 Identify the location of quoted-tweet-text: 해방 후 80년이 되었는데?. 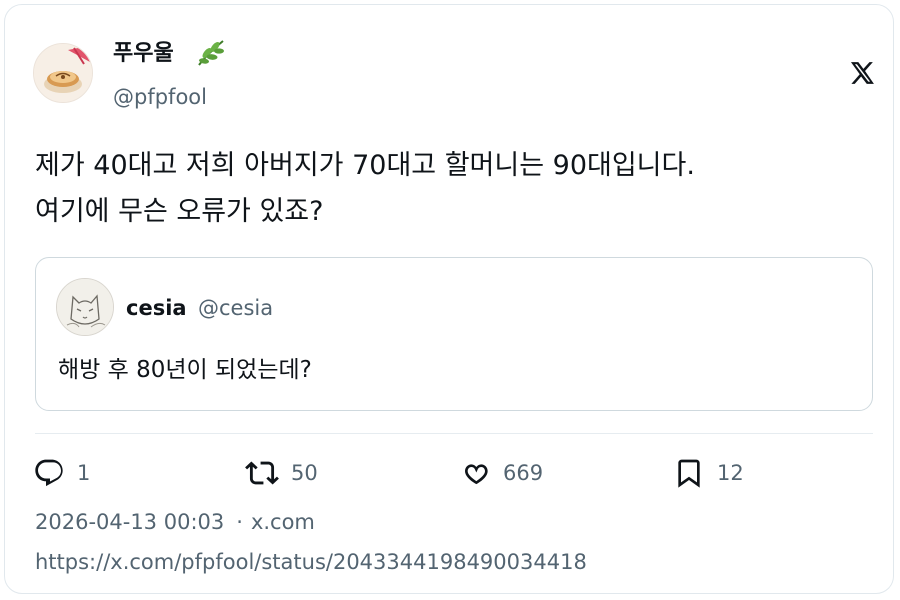
(185, 370).